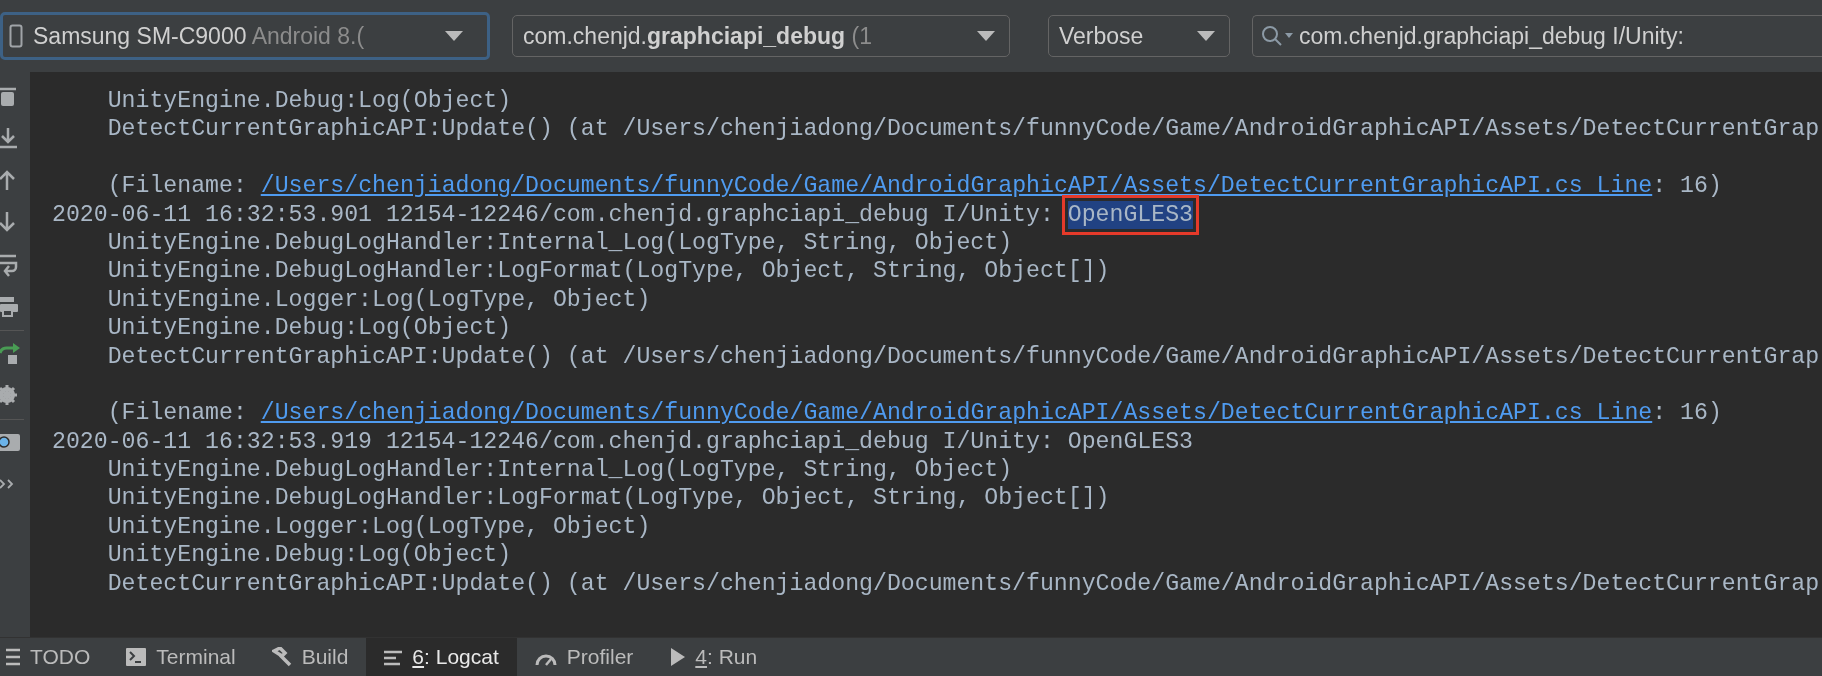 The height and width of the screenshot is (676, 1822). I want to click on play-icon, so click(677, 657).